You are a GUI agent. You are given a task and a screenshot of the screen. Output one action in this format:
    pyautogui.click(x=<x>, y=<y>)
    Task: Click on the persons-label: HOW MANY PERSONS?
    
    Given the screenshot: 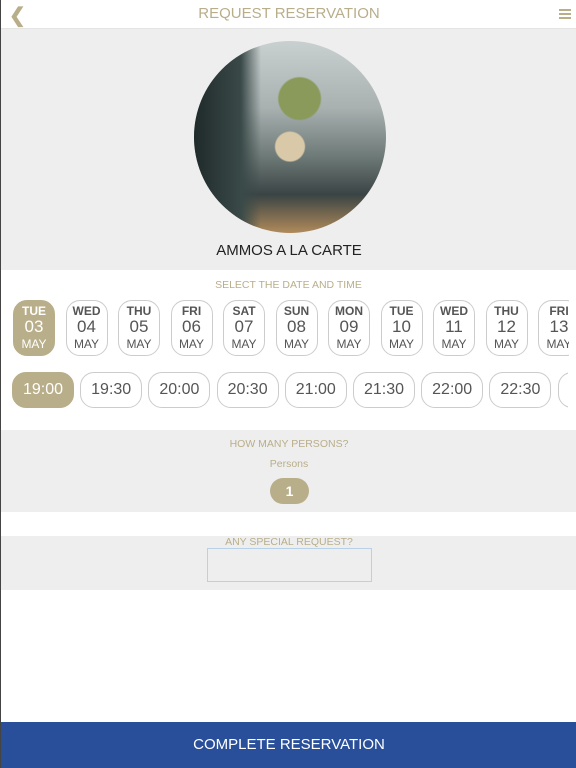 What is the action you would take?
    pyautogui.click(x=289, y=444)
    